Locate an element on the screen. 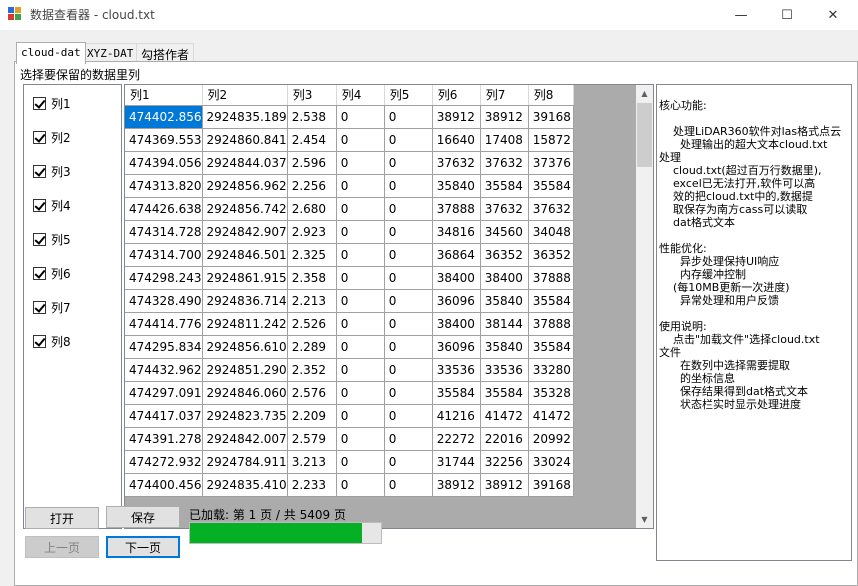 This screenshot has height=586, width=858. grid-cell: 36352 is located at coordinates (551, 255).